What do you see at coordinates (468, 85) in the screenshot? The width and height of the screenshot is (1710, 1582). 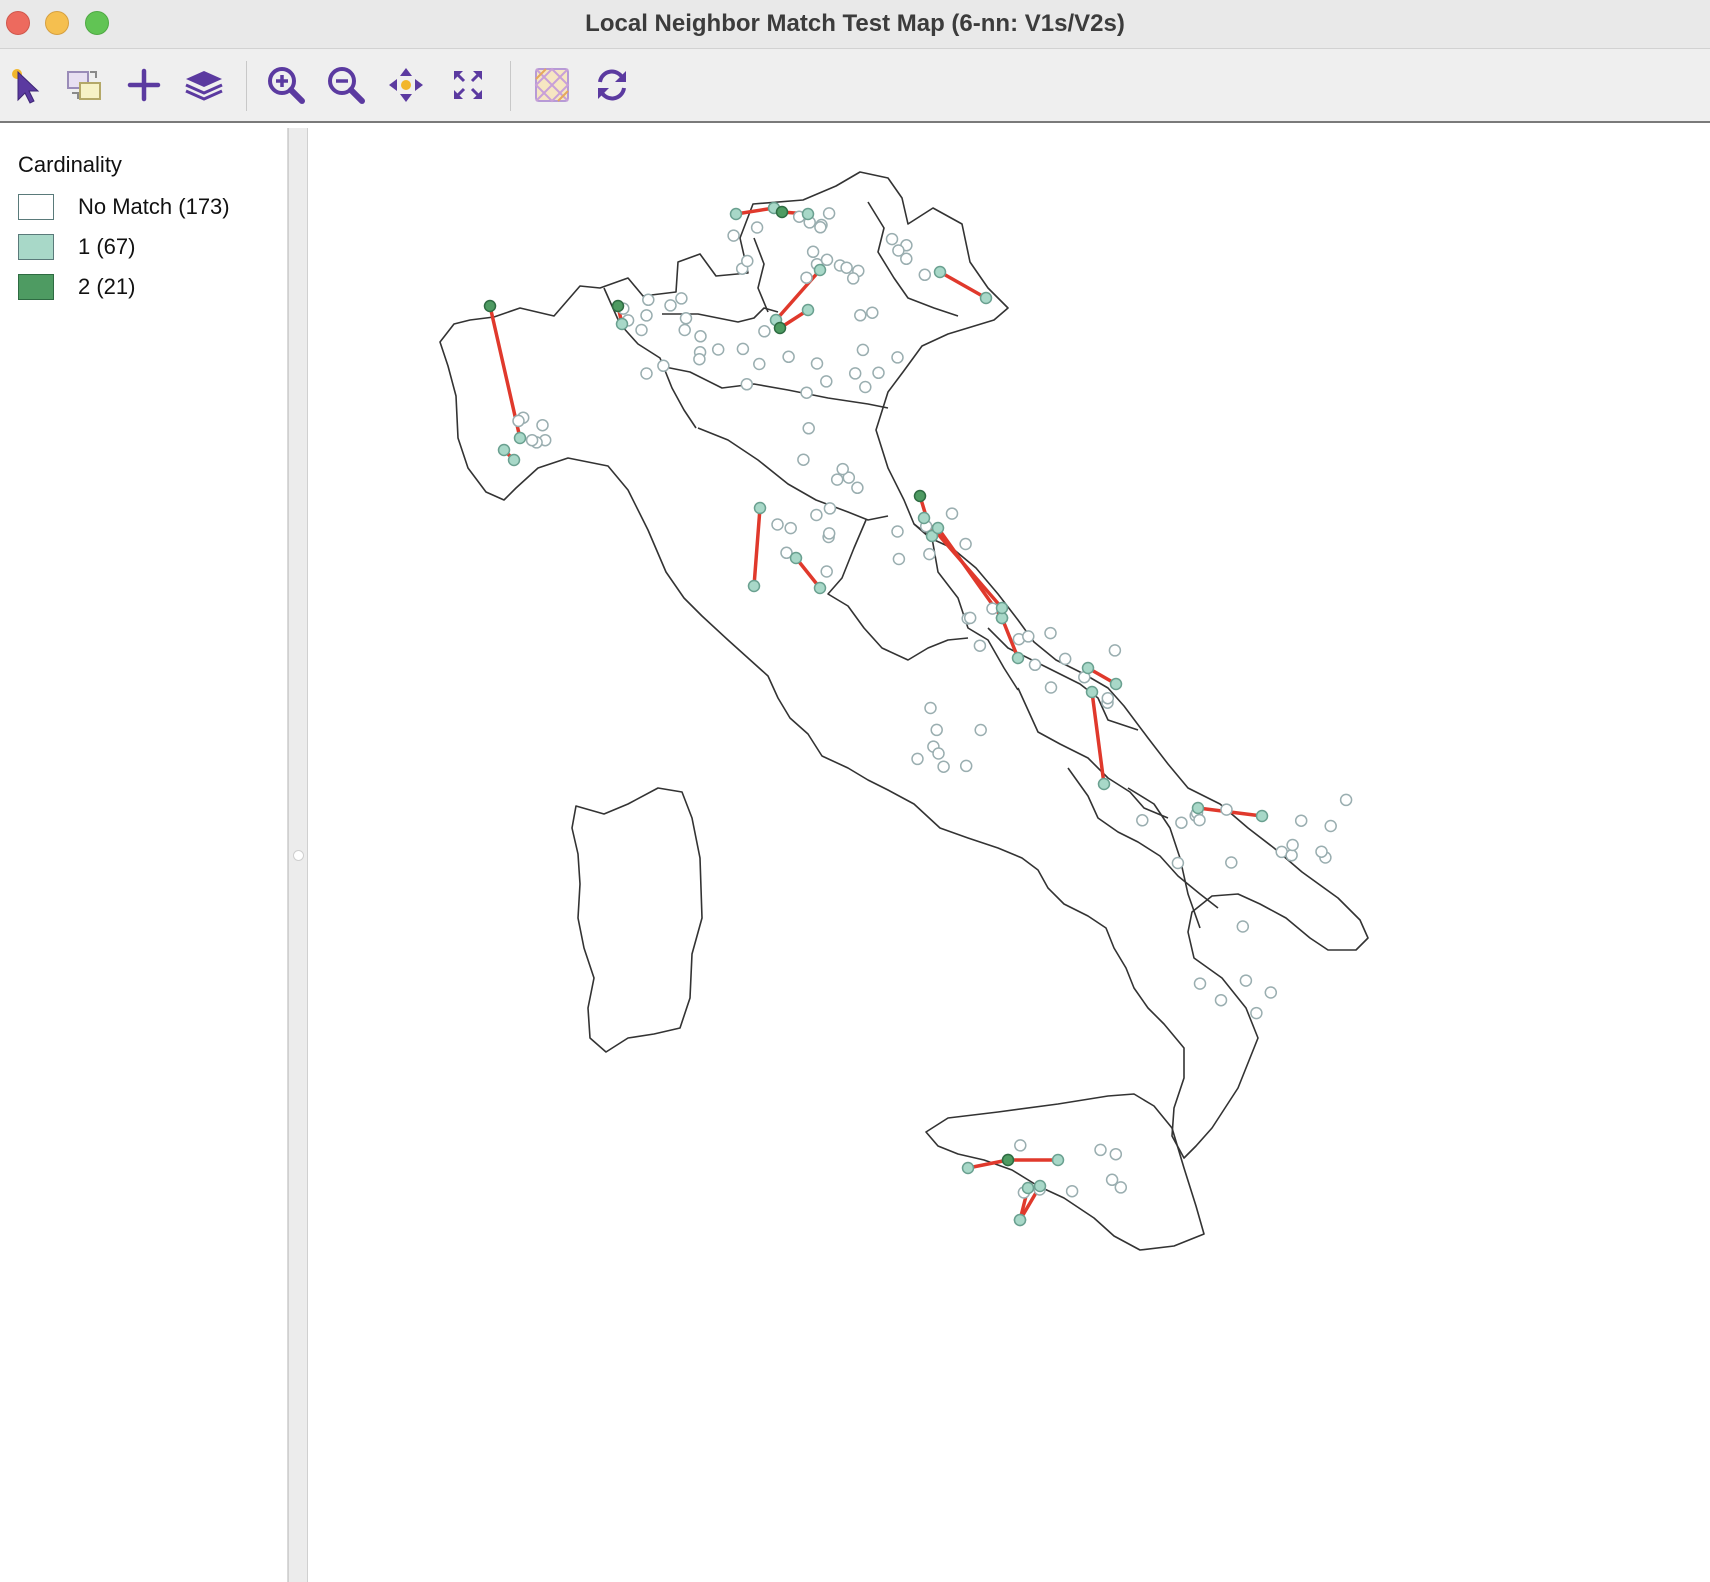 I see `full-extent-button` at bounding box center [468, 85].